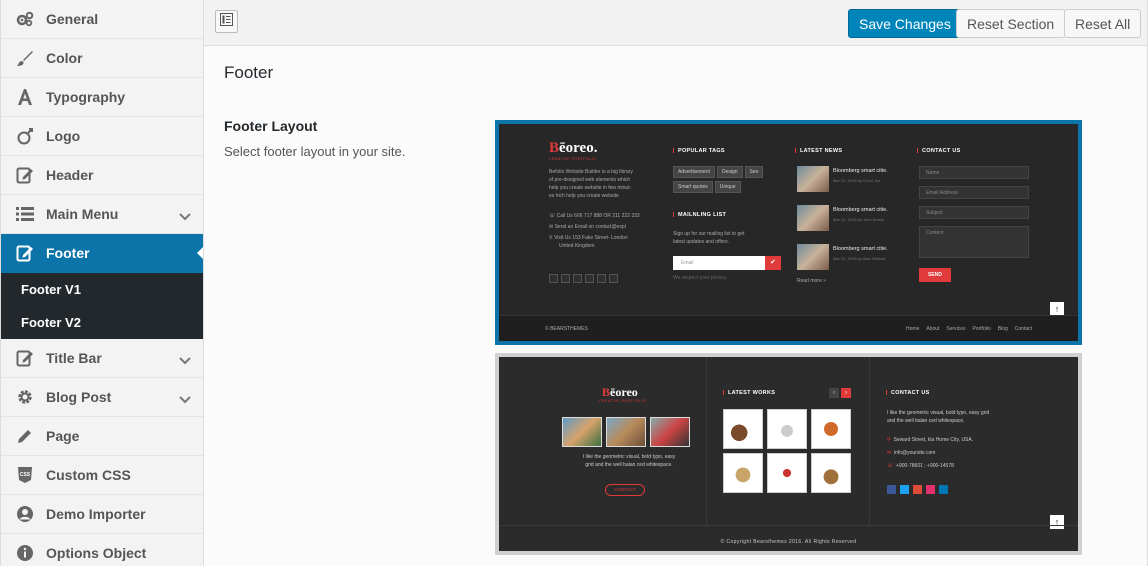 The width and height of the screenshot is (1148, 566). Describe the element at coordinates (25, 436) in the screenshot. I see `pencil-icon` at that location.